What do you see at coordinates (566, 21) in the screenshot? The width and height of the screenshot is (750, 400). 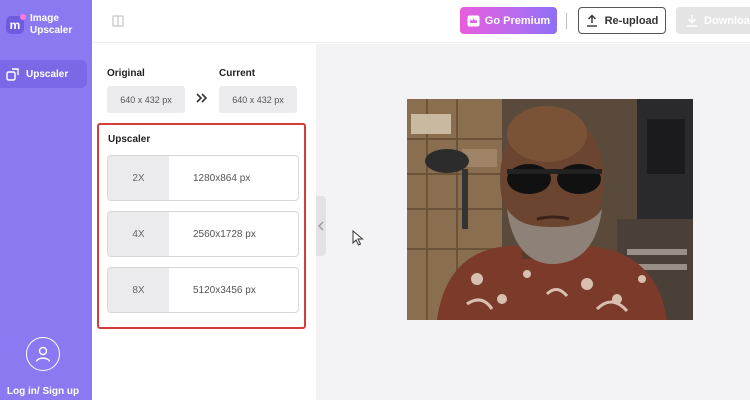 I see `toolbar-divider` at bounding box center [566, 21].